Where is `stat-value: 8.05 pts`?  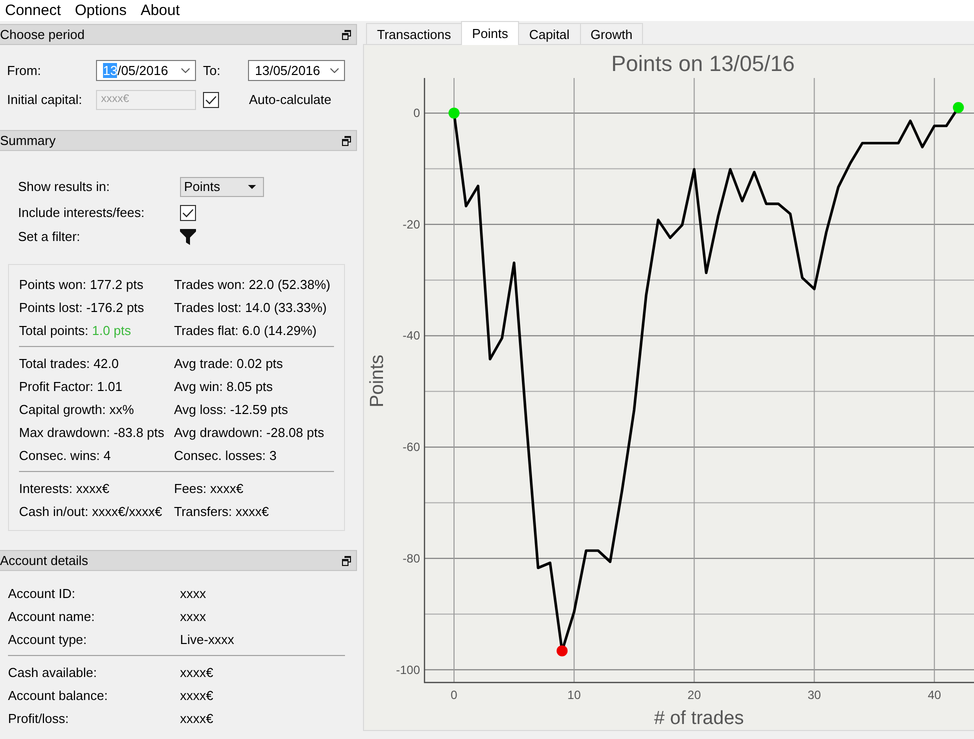 stat-value: 8.05 pts is located at coordinates (249, 386).